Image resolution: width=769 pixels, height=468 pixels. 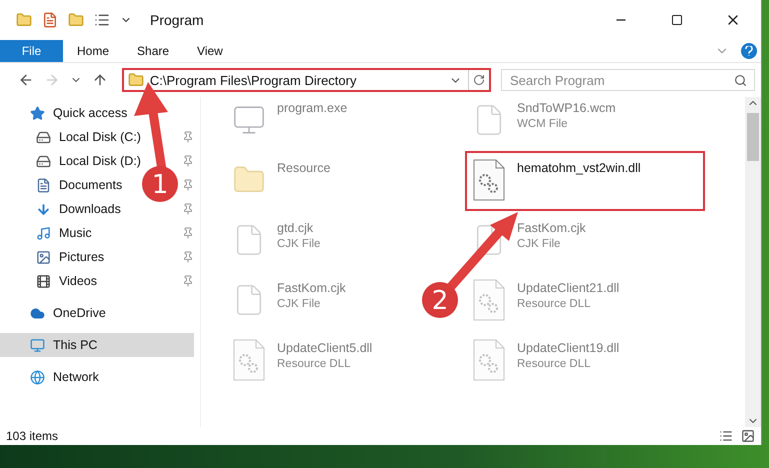 What do you see at coordinates (37, 345) in the screenshot?
I see `monitor-icon` at bounding box center [37, 345].